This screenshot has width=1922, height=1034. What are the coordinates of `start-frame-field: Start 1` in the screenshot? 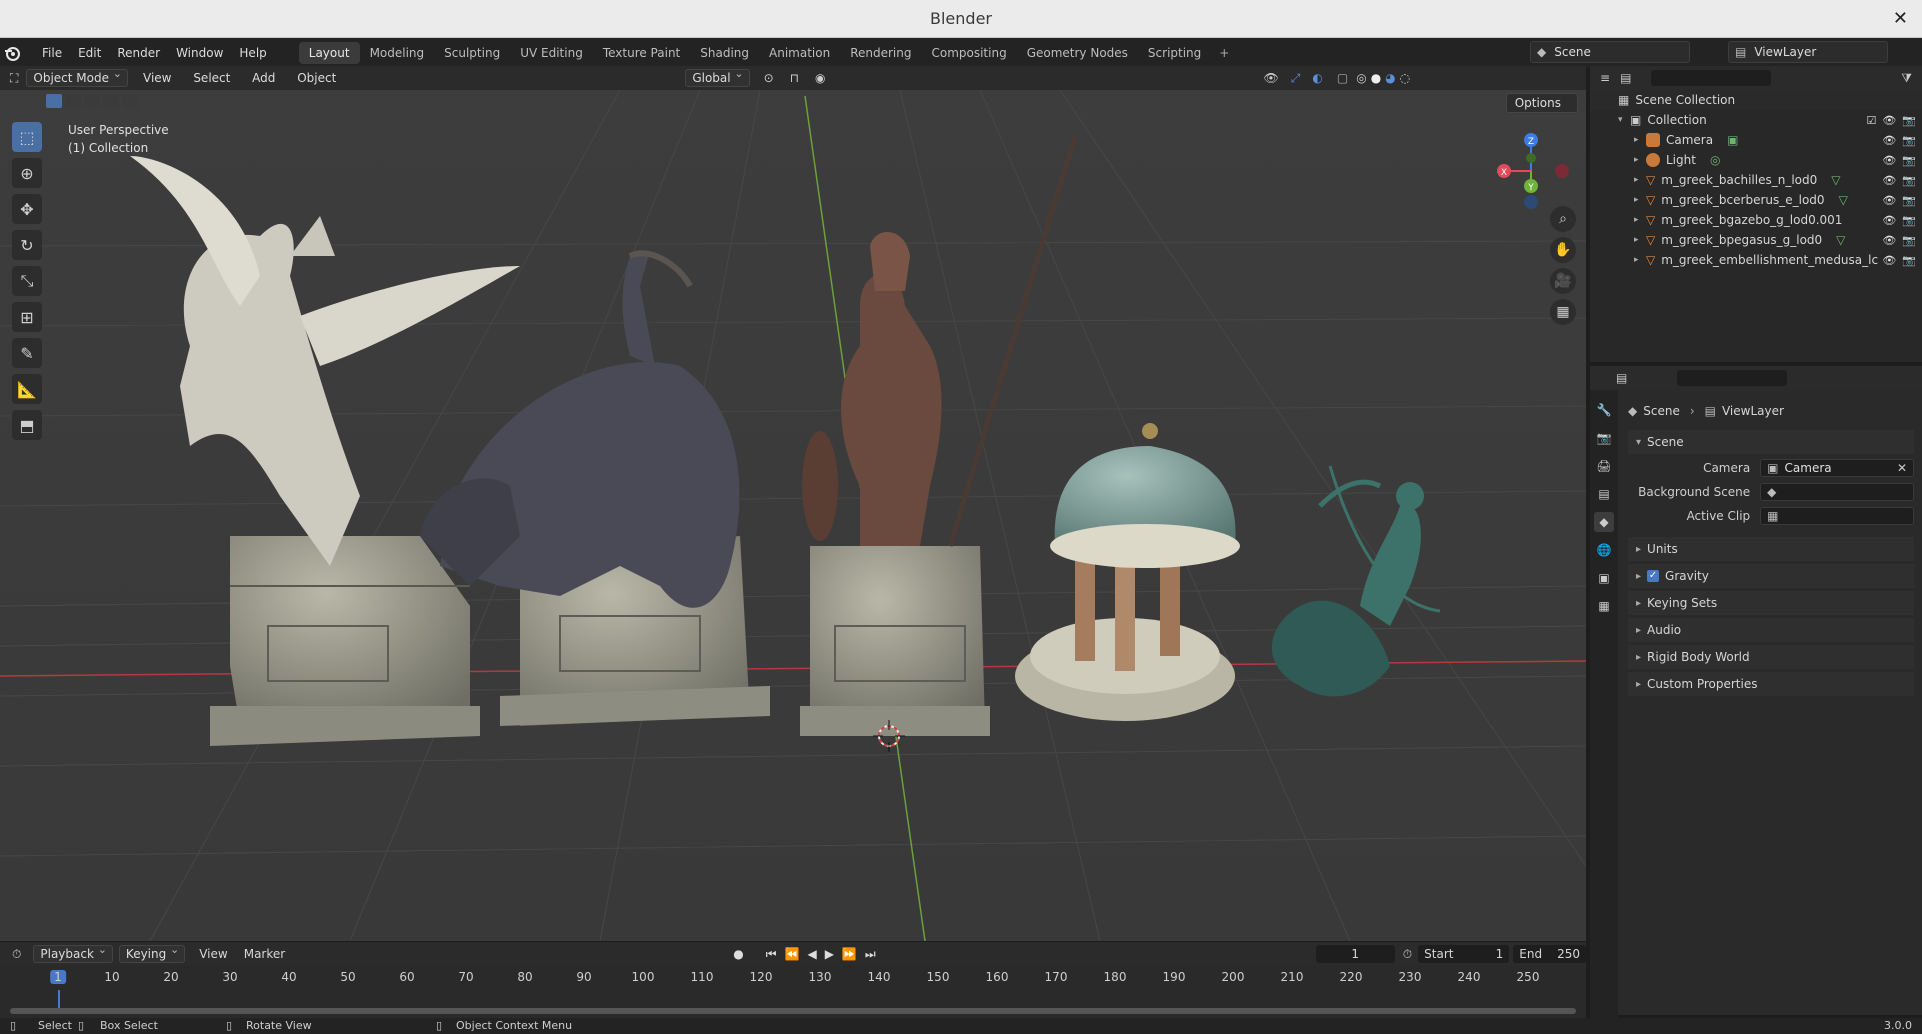 It's located at (1464, 954).